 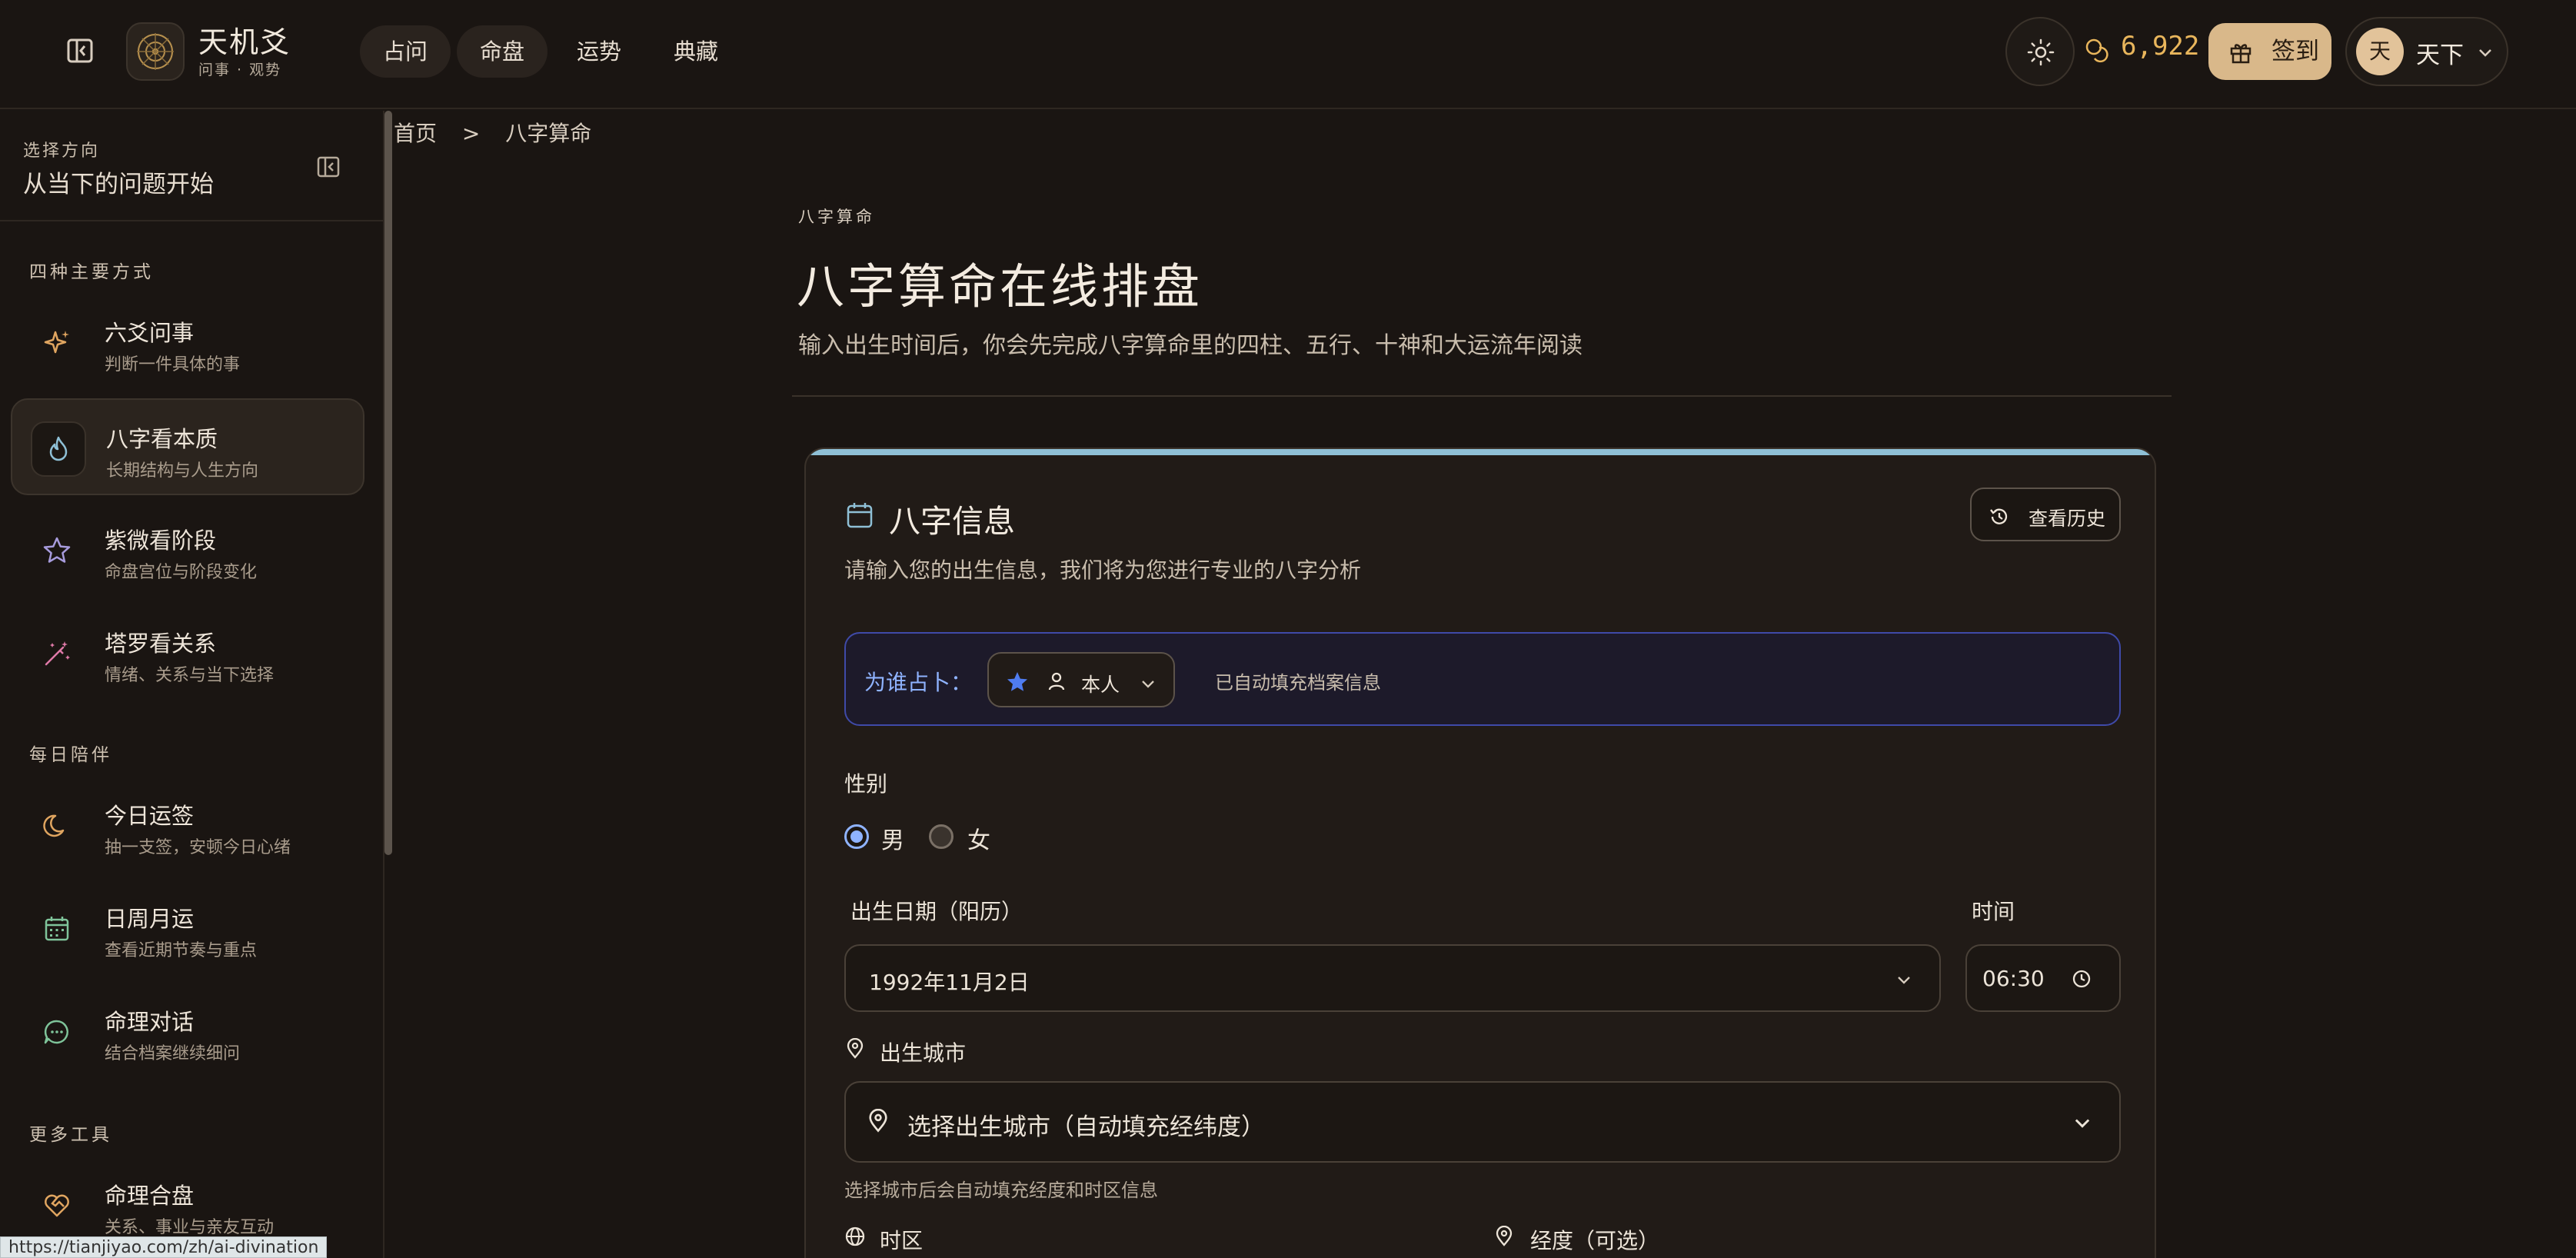 I want to click on page-kicker: 八字算命, so click(x=836, y=217).